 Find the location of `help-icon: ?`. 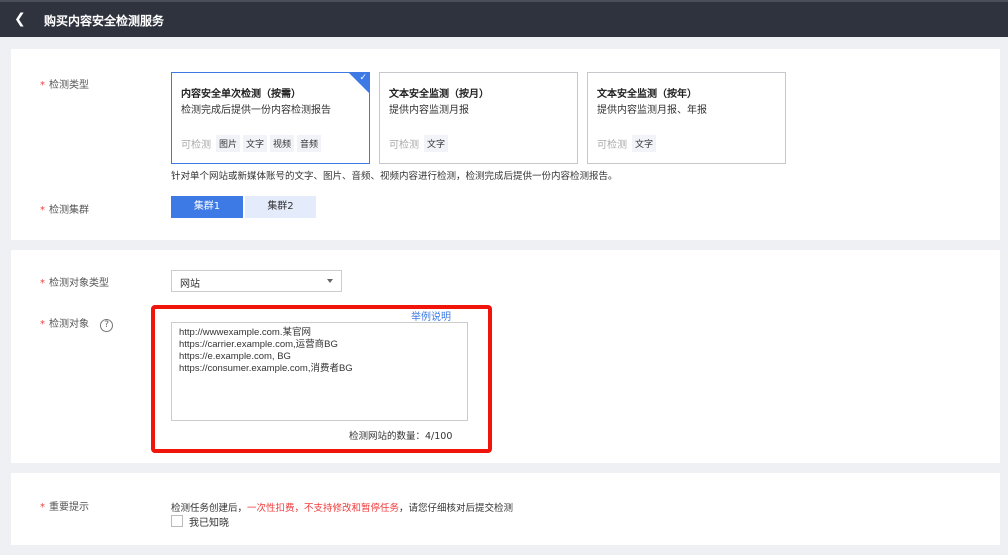

help-icon: ? is located at coordinates (107, 325).